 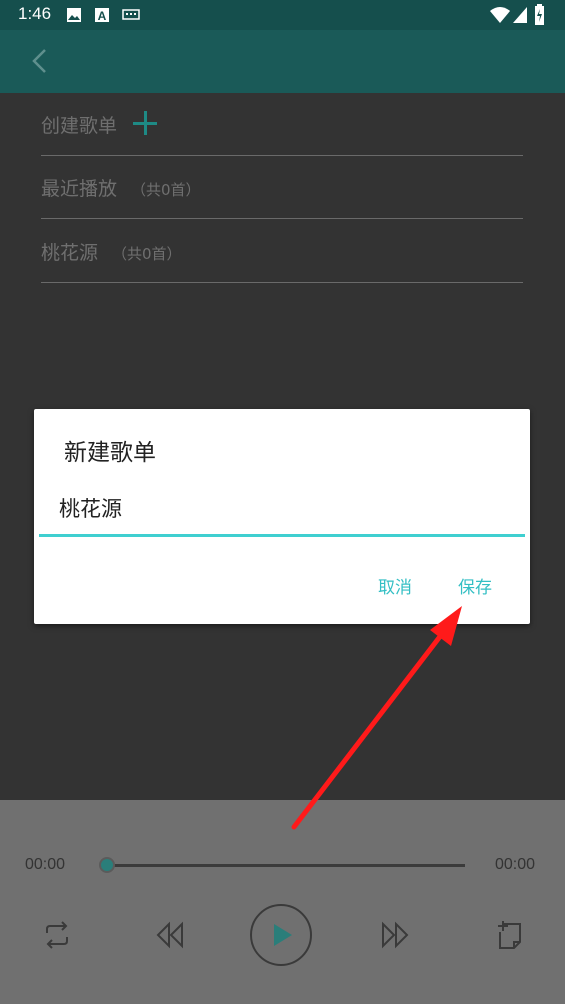 I want to click on image-icon, so click(x=74, y=15).